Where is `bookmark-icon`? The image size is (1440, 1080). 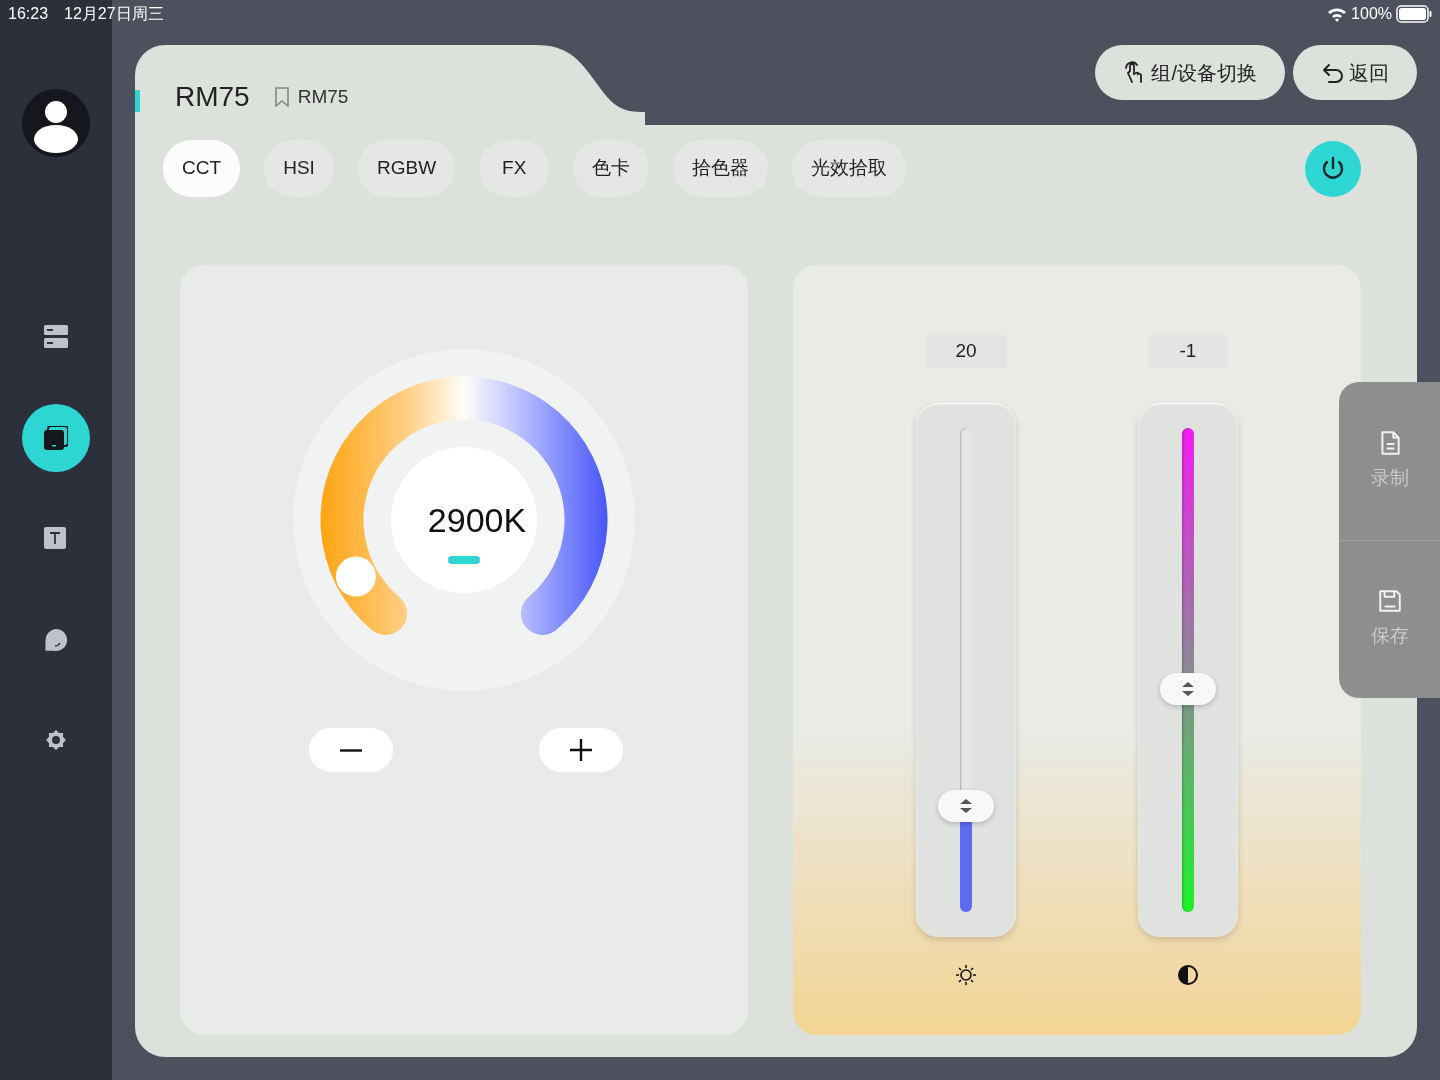 bookmark-icon is located at coordinates (281, 97).